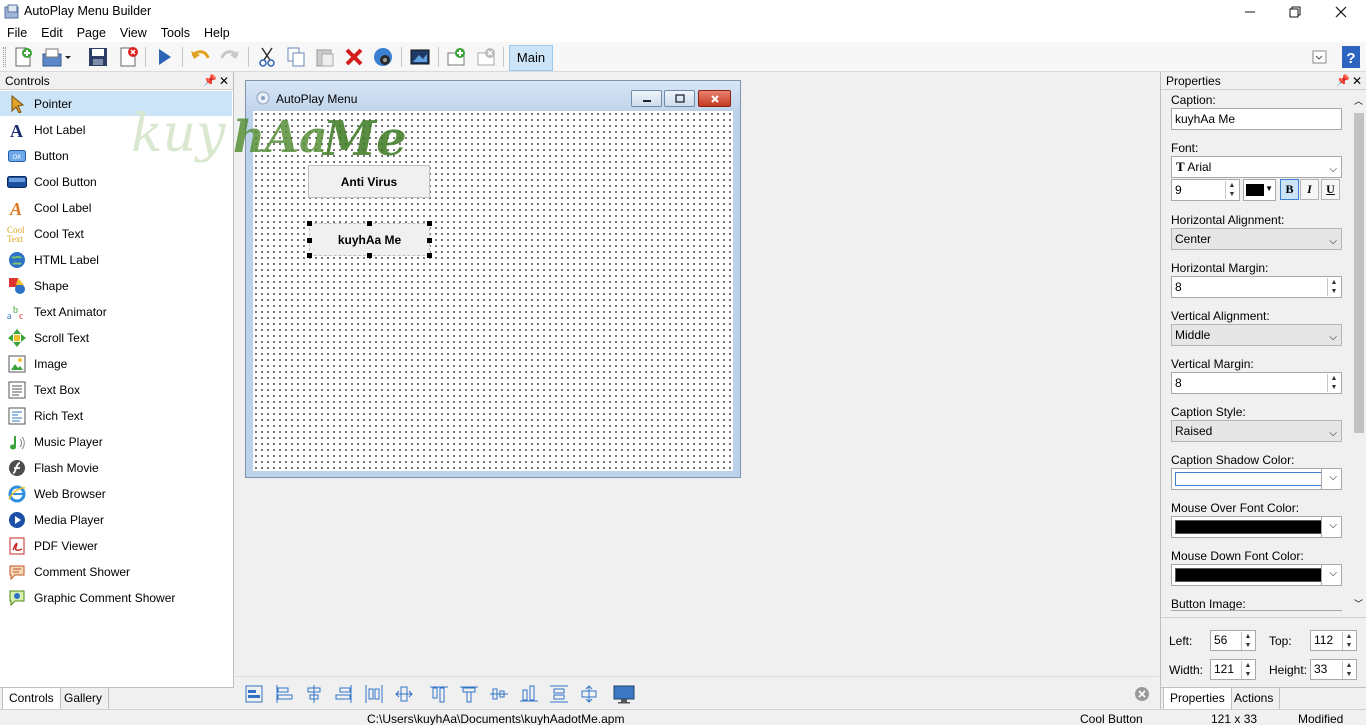 The width and height of the screenshot is (1366, 725). I want to click on control-item-text-box: Text Box, so click(116, 389).